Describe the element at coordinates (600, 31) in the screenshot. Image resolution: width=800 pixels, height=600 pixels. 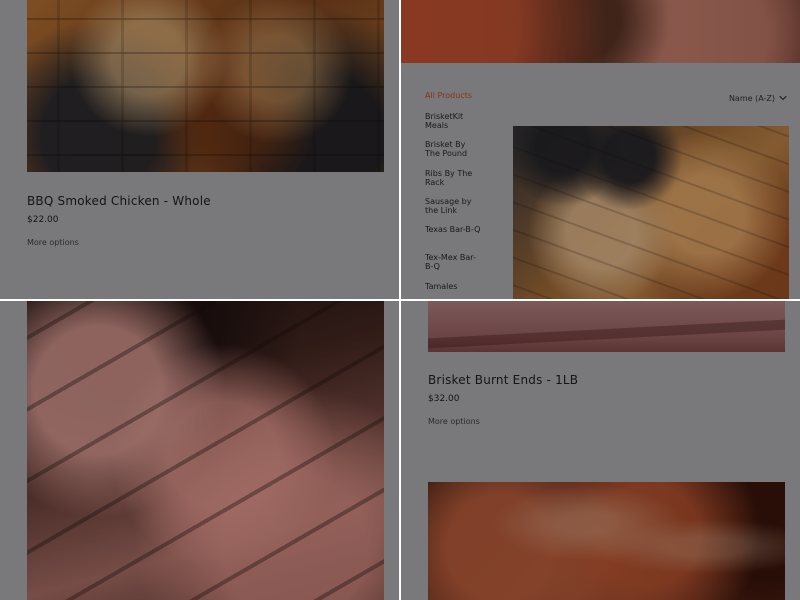
I see `hero-meat-photo` at that location.